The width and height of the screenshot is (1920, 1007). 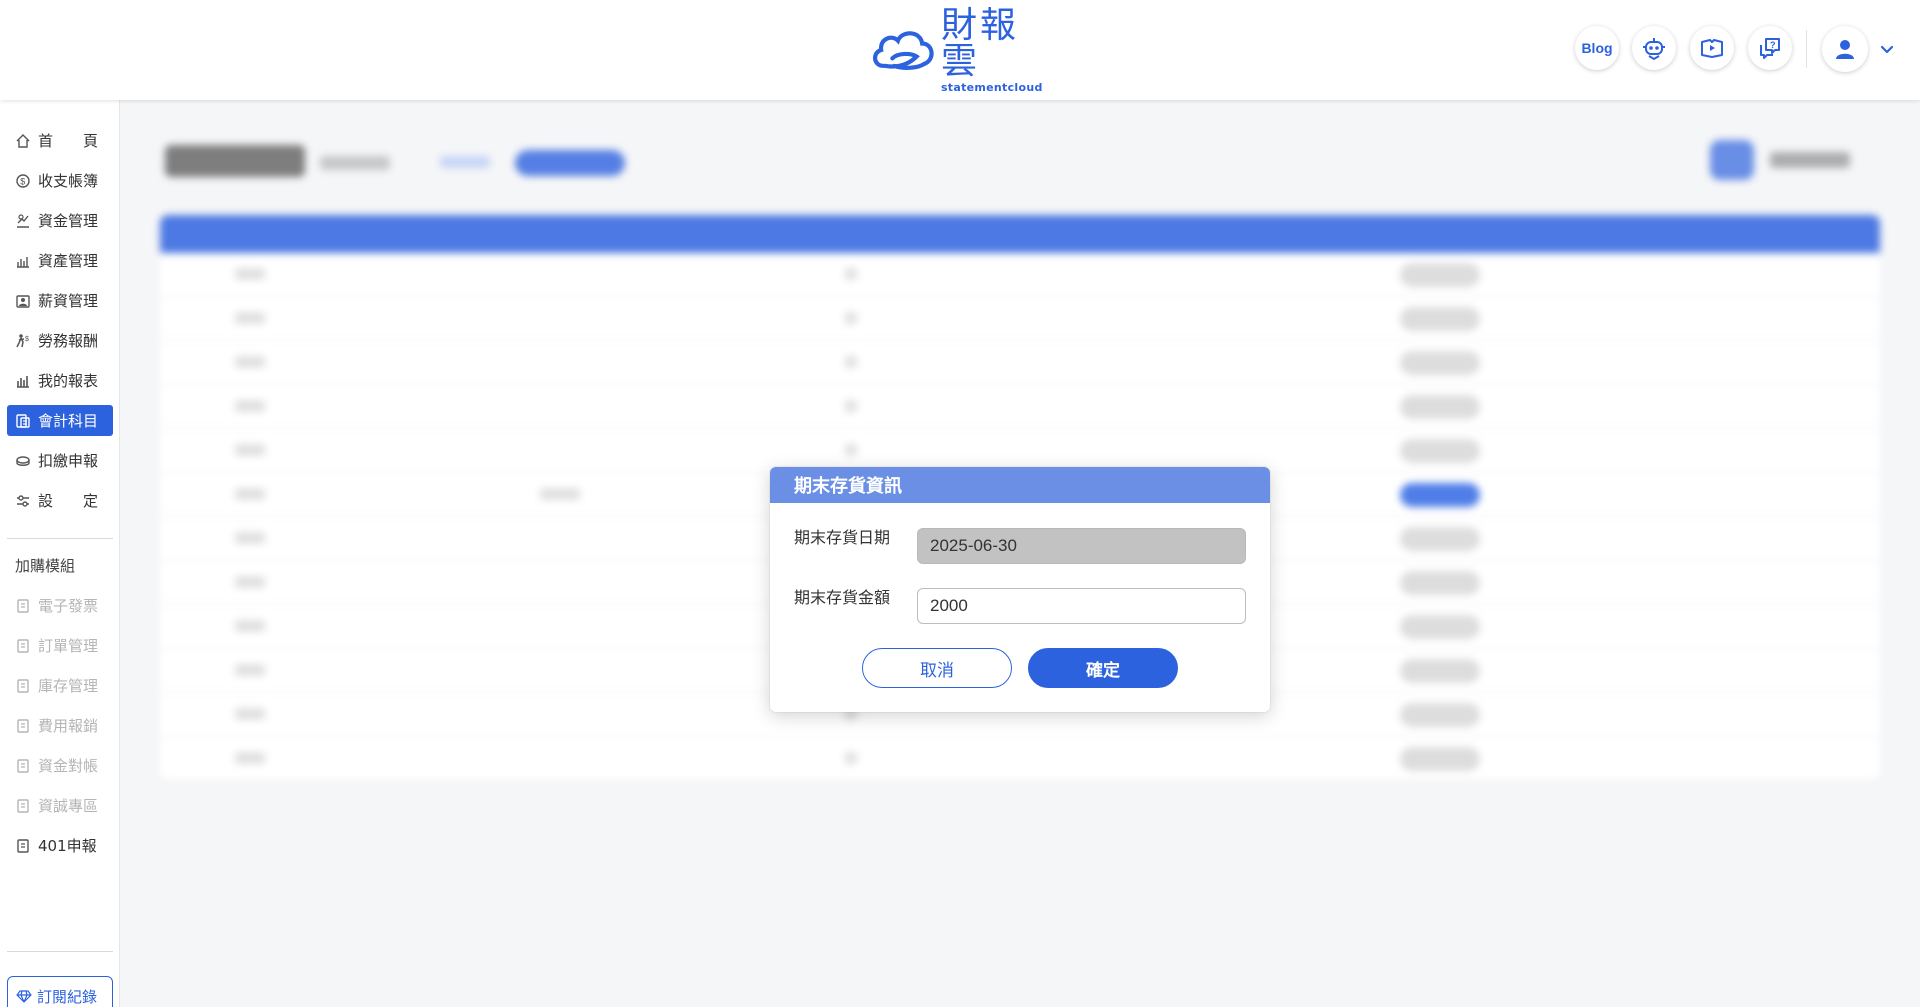 I want to click on confirm-button: 確定, so click(x=1103, y=668).